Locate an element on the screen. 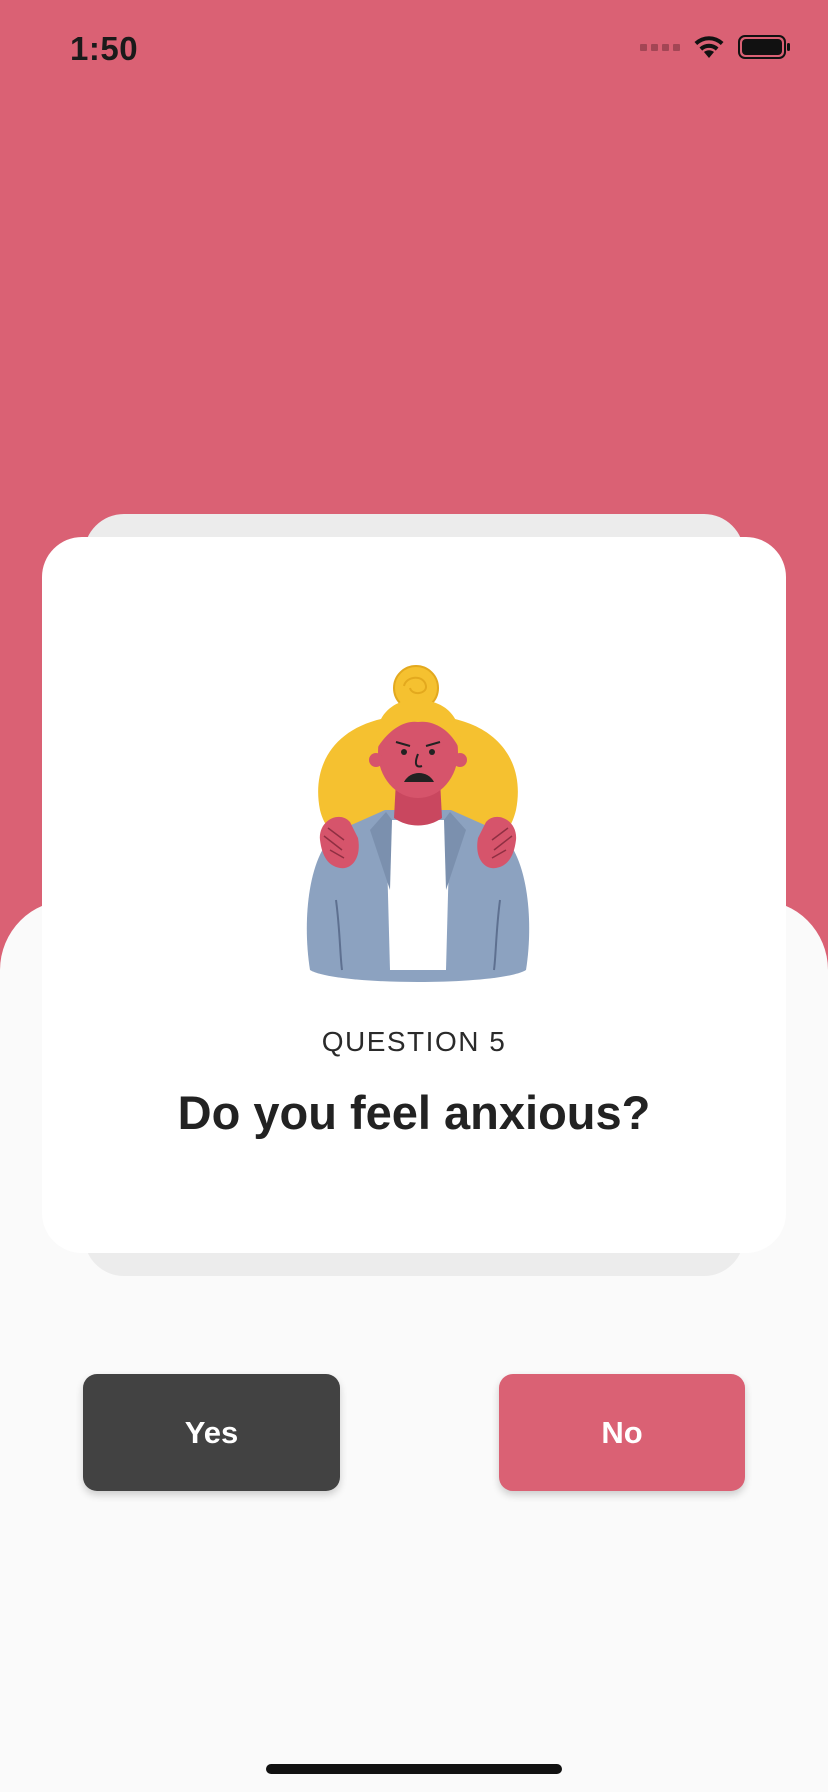 The width and height of the screenshot is (828, 1792). home-indicator is located at coordinates (414, 1769).